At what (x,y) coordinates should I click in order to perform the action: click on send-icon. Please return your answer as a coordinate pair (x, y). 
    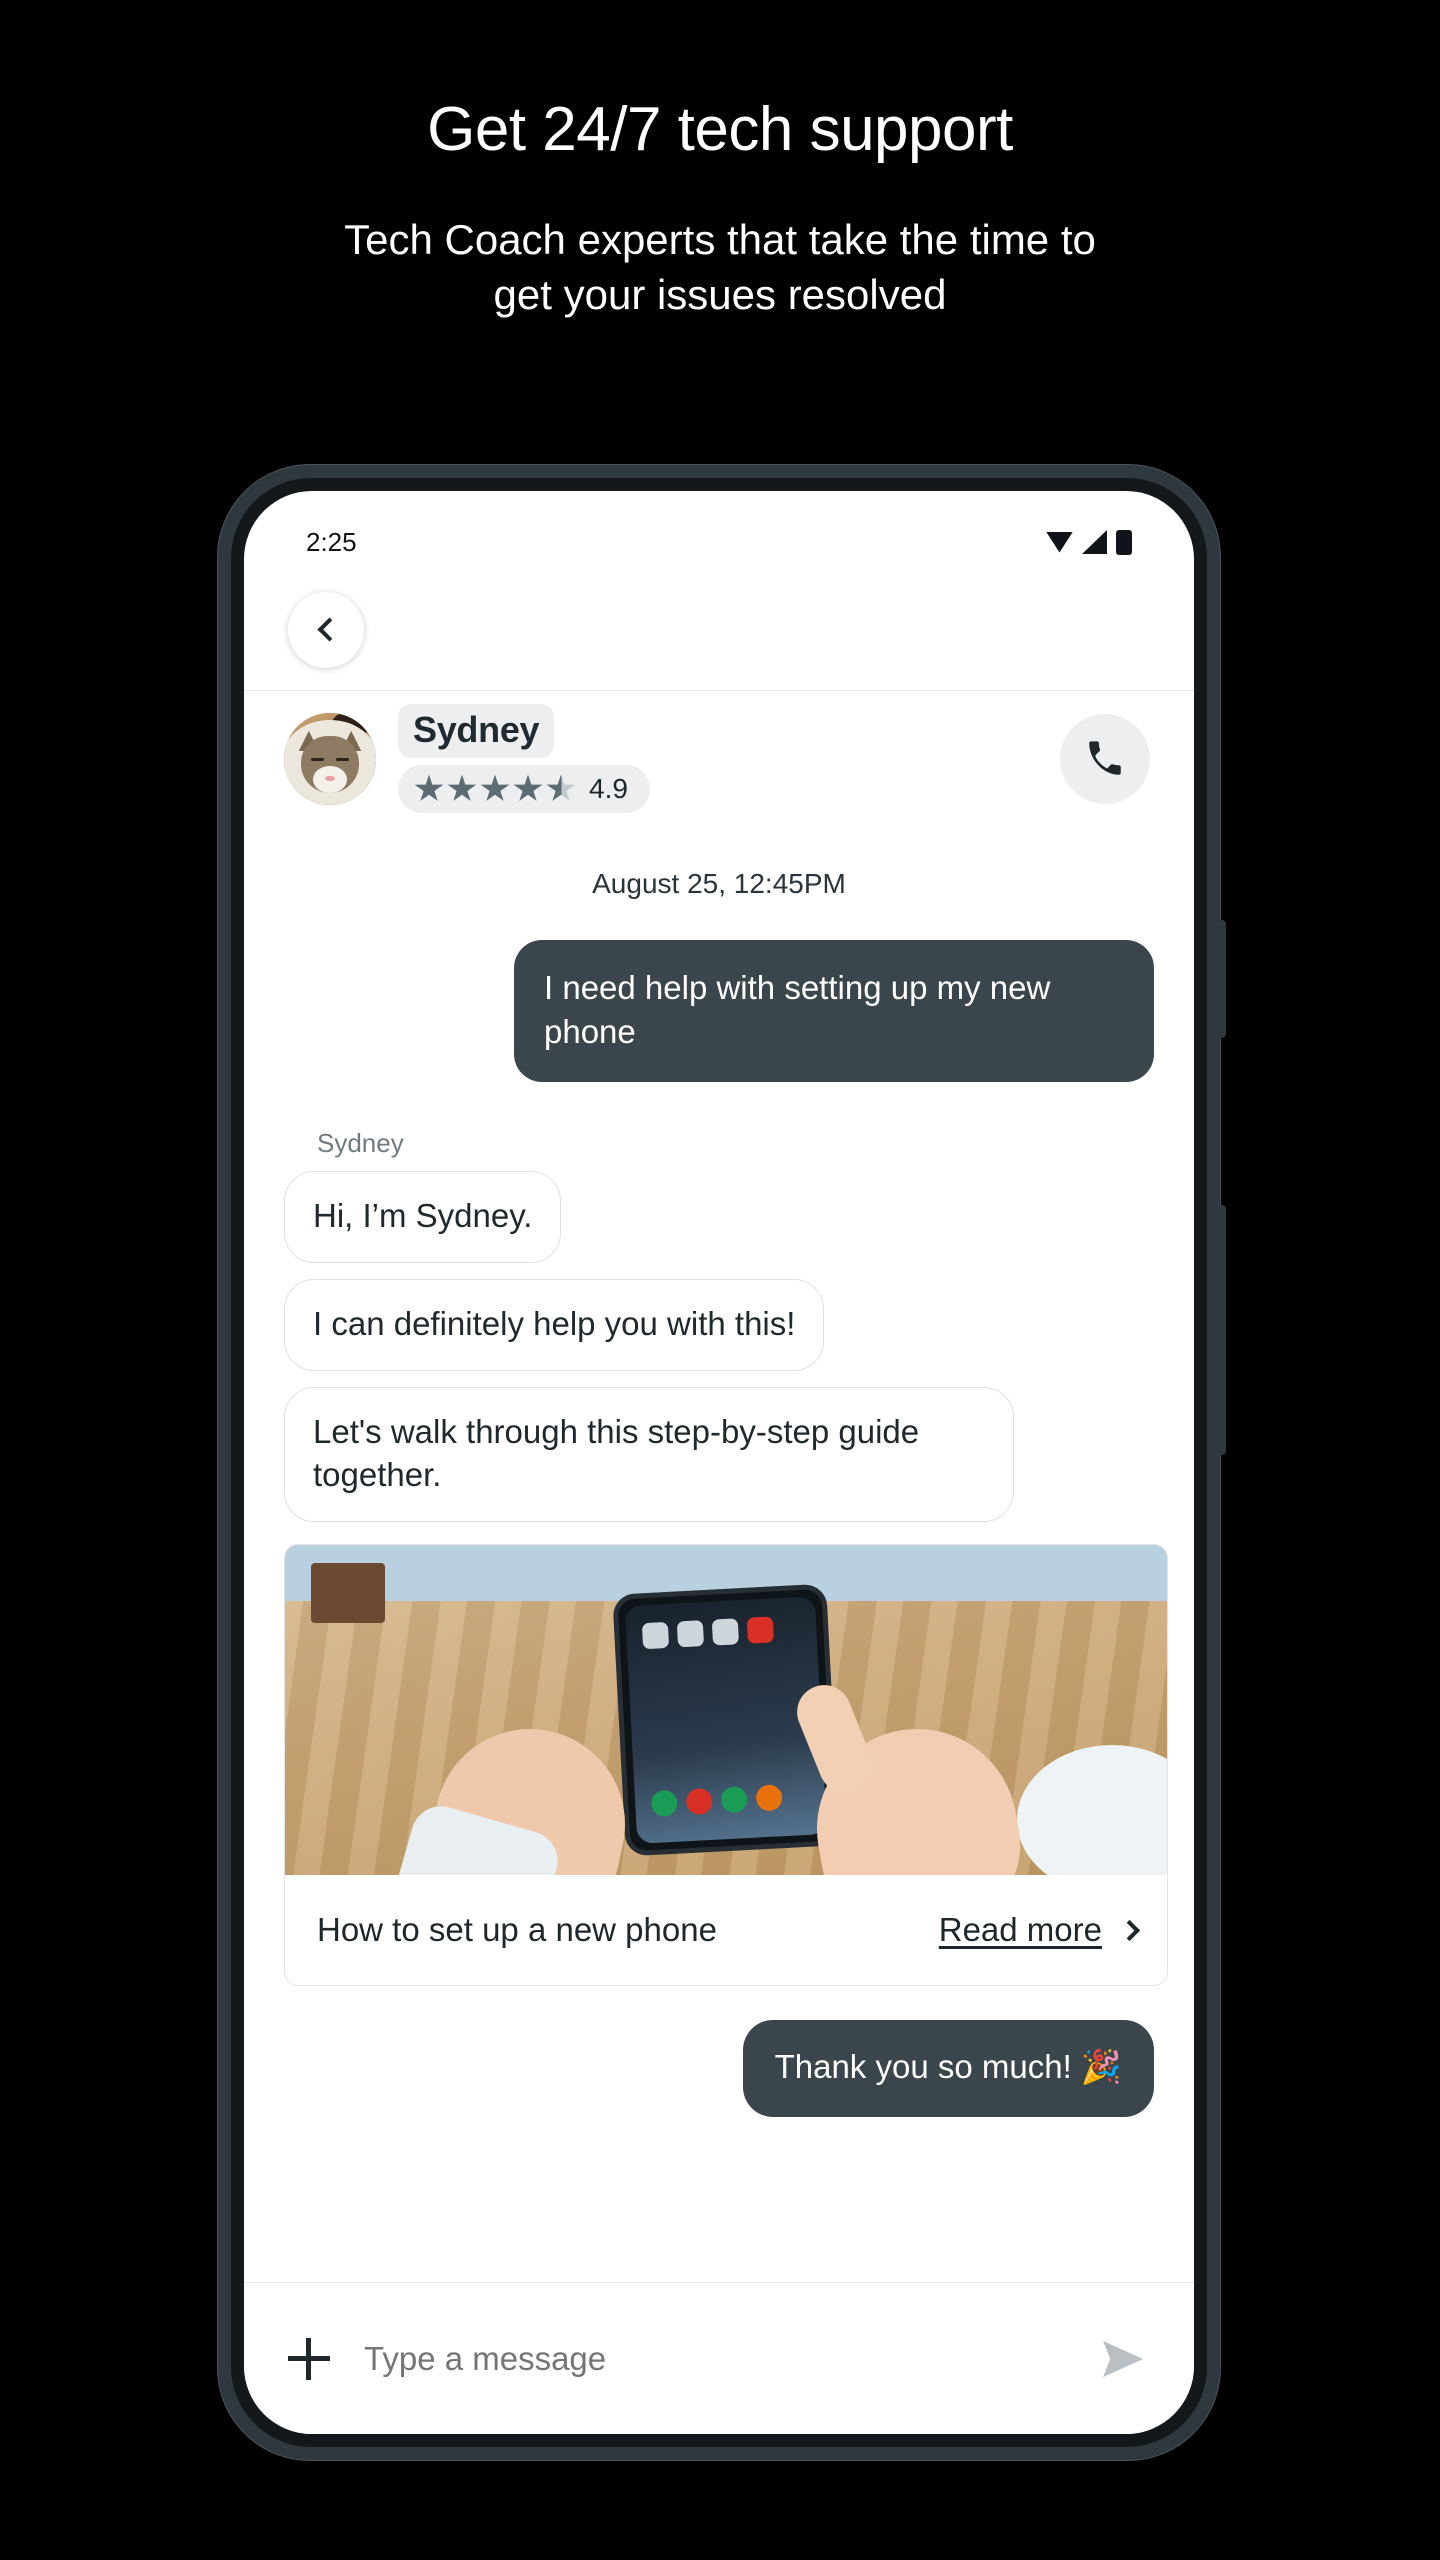
    Looking at the image, I should click on (1123, 2358).